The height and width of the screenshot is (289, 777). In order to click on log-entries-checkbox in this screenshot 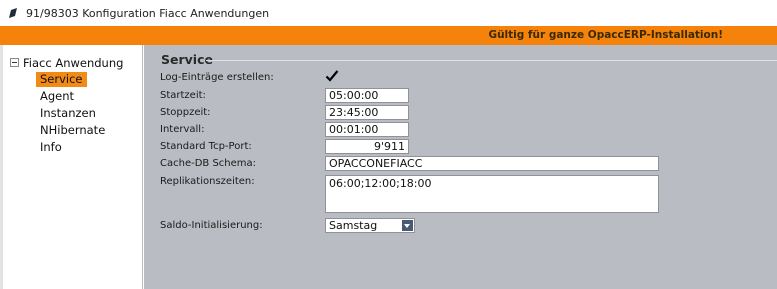, I will do `click(332, 76)`.